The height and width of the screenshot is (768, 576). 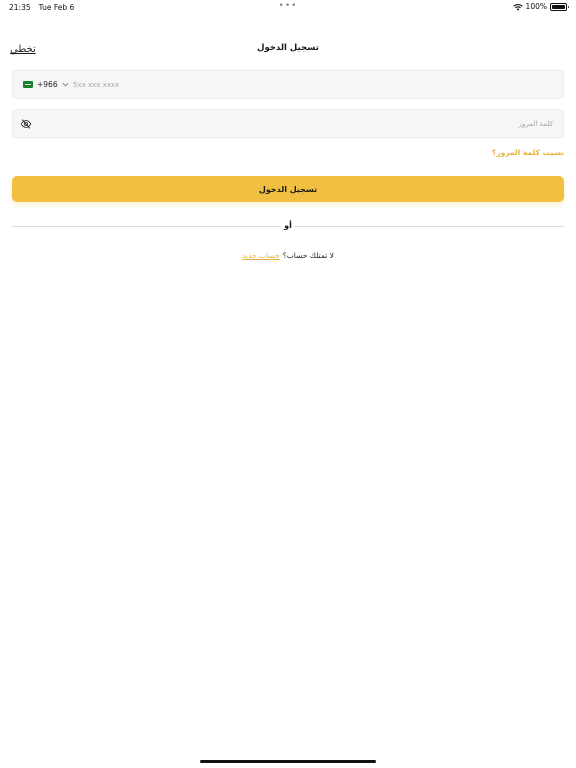 I want to click on country-code-picker: +966, so click(x=46, y=84).